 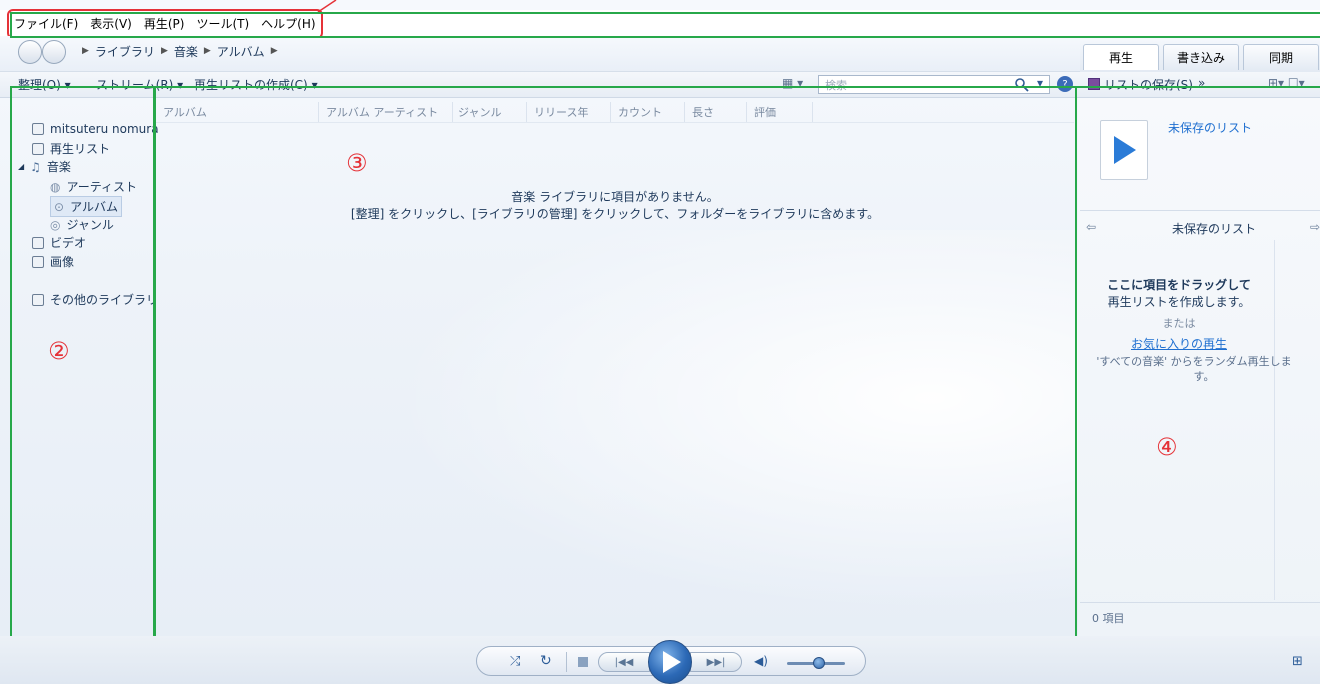 What do you see at coordinates (1281, 57) in the screenshot?
I see `tab-sync: 同期` at bounding box center [1281, 57].